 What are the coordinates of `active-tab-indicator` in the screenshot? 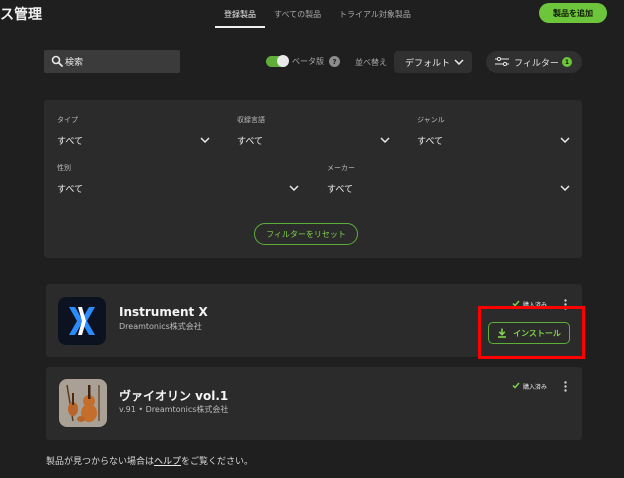 It's located at (240, 27).